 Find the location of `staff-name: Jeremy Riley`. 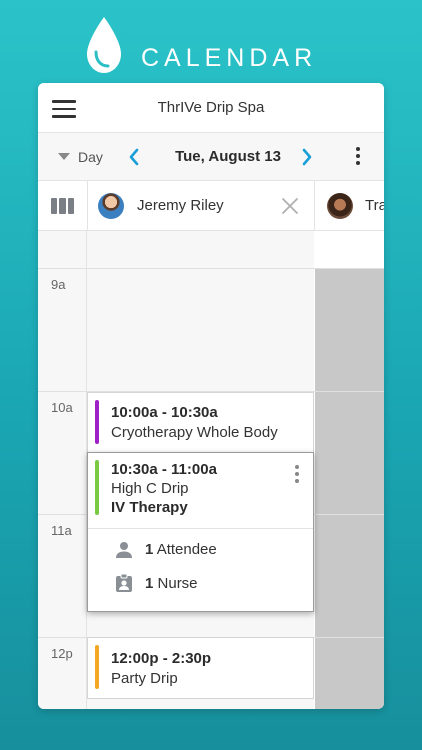

staff-name: Jeremy Riley is located at coordinates (180, 205).